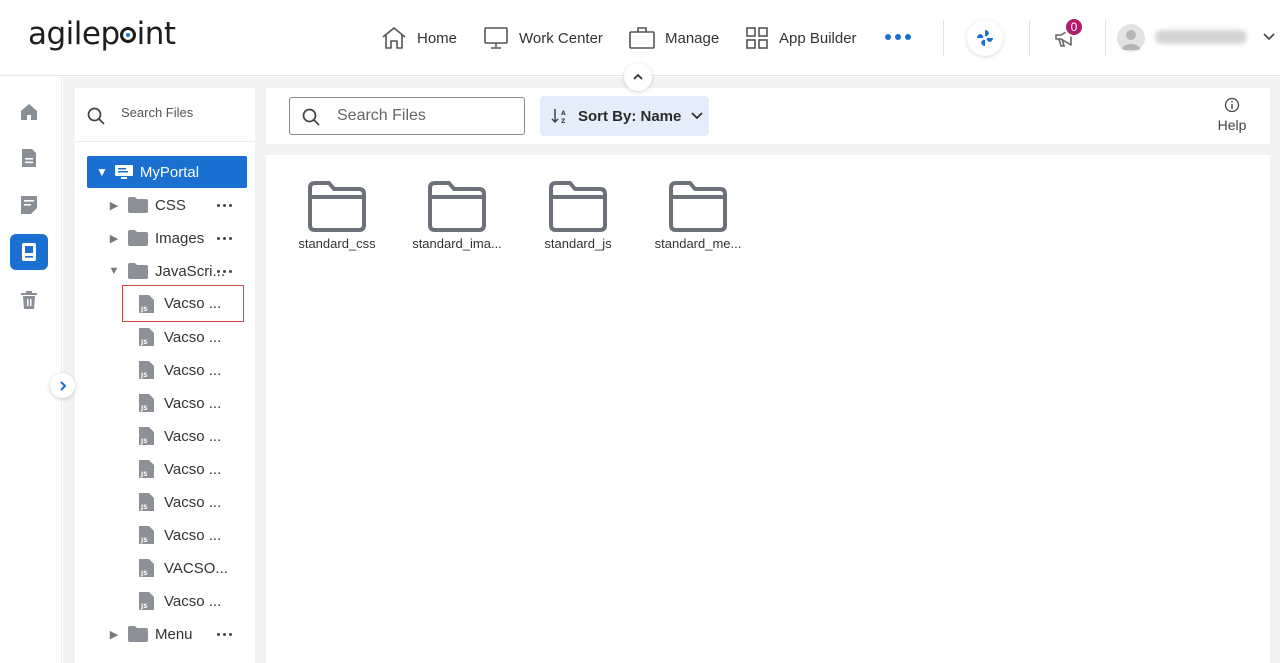 The height and width of the screenshot is (663, 1280). I want to click on search-files-input, so click(427, 116).